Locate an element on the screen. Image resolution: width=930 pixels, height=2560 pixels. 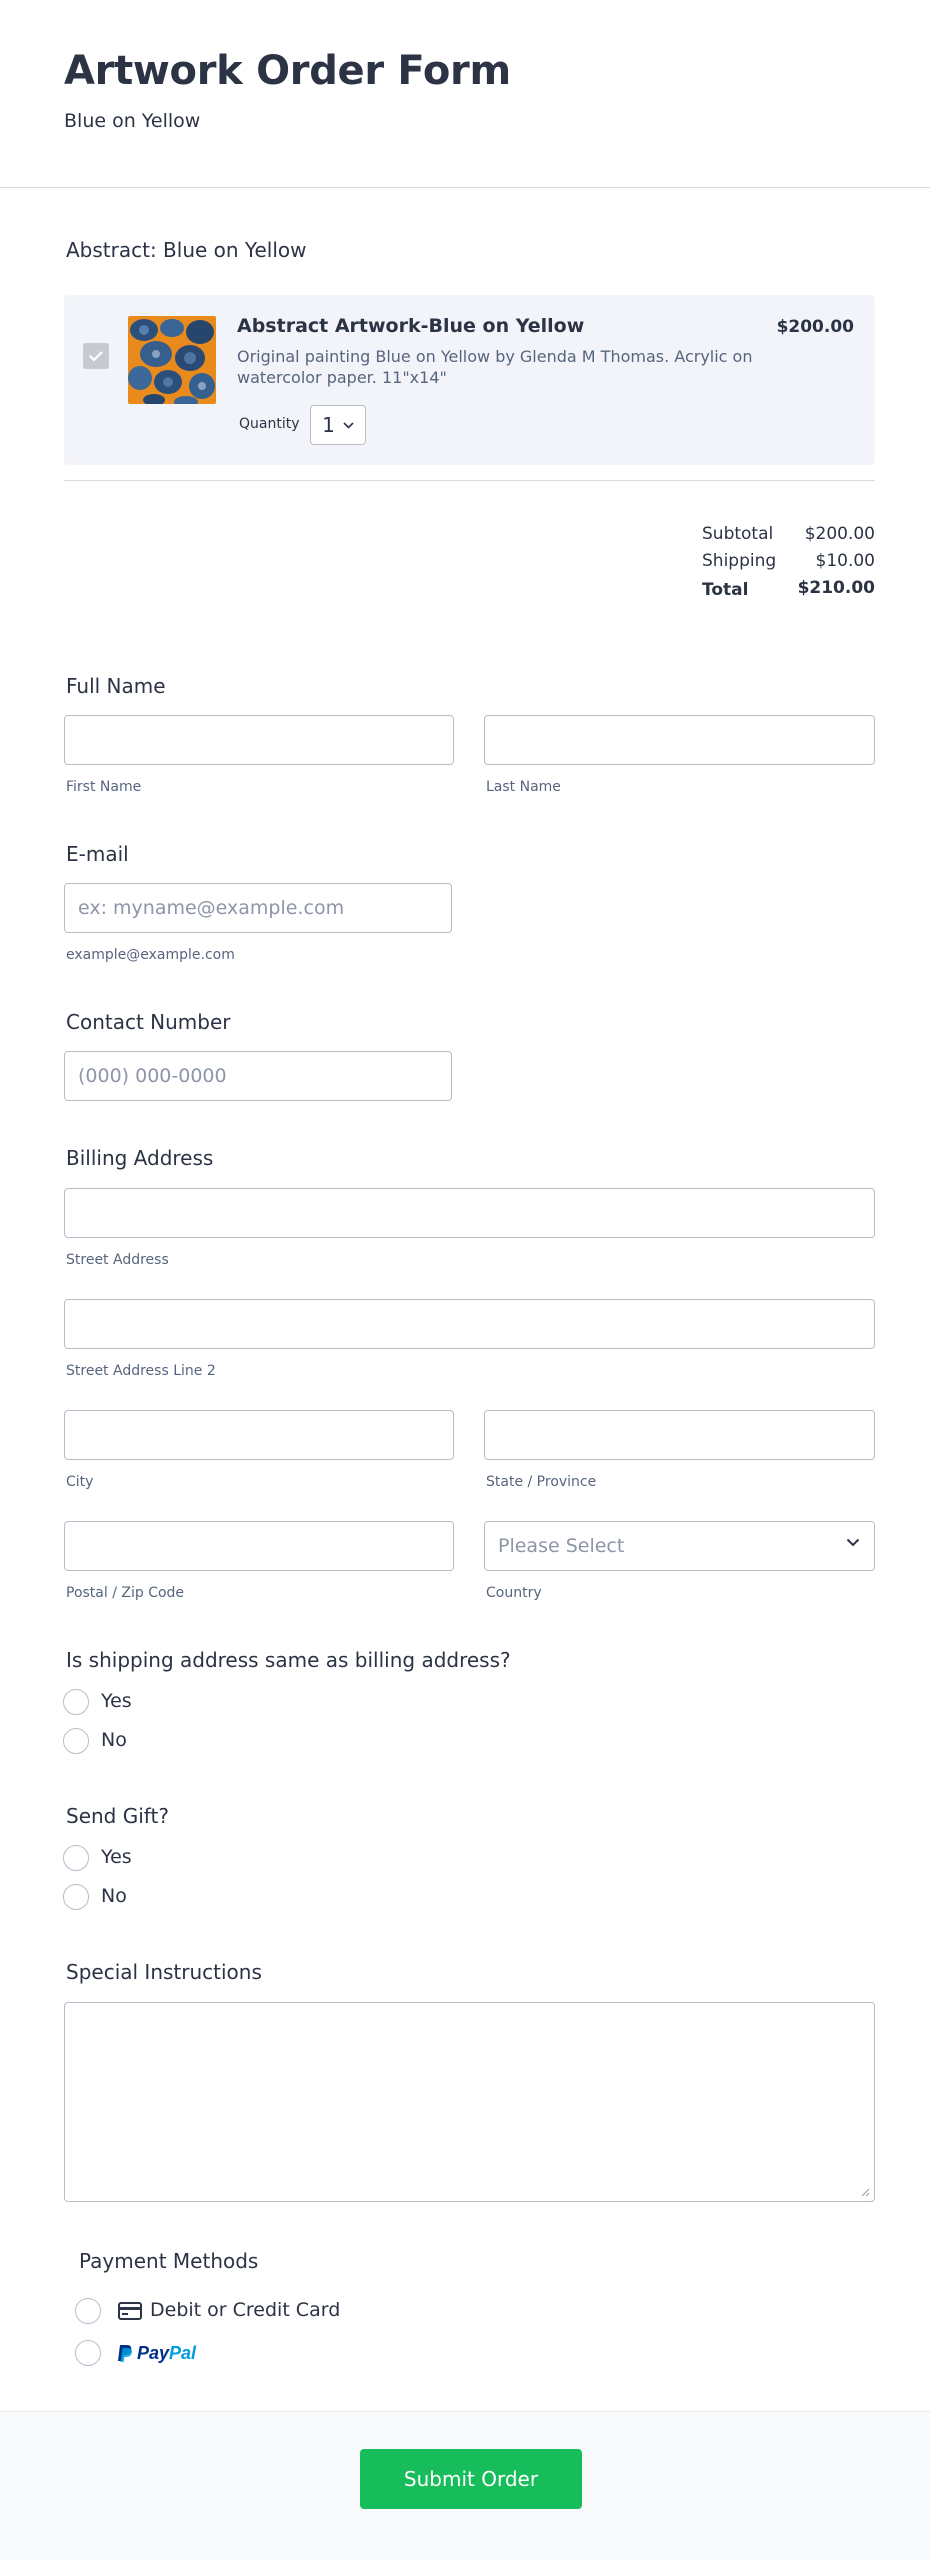
checkmark-icon is located at coordinates (96, 355).